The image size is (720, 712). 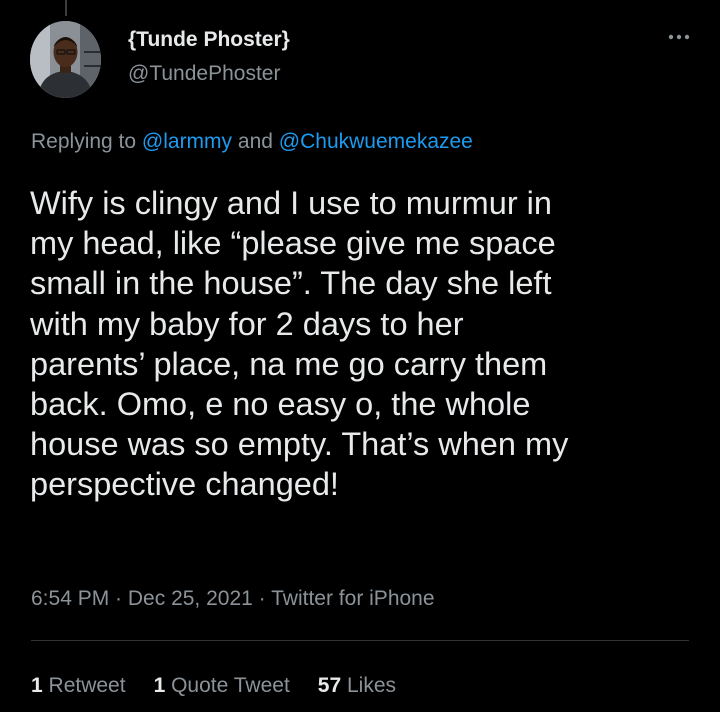 I want to click on mention-link-larmmy: @larmmy, so click(x=187, y=141).